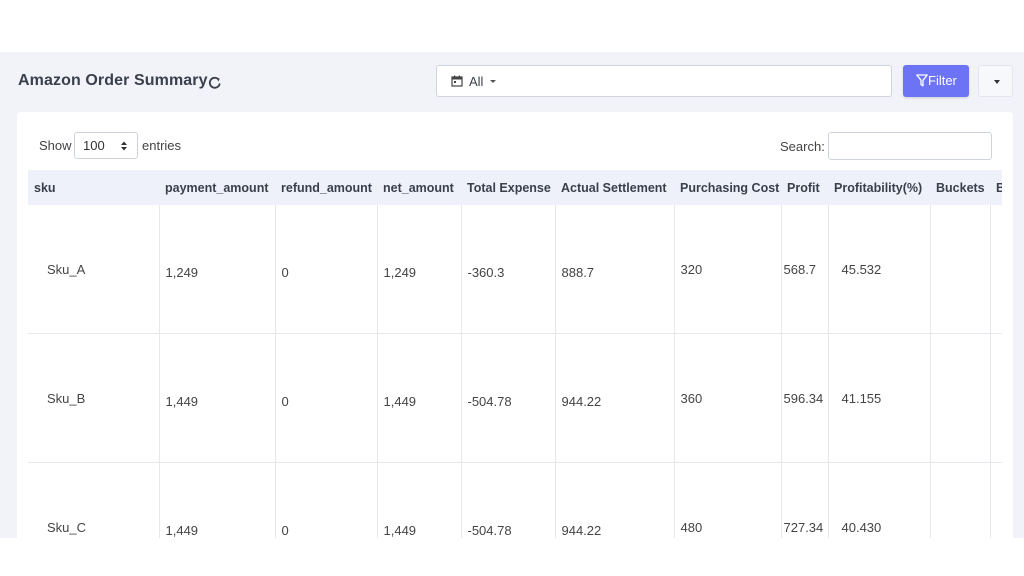 The height and width of the screenshot is (576, 1024). Describe the element at coordinates (419, 269) in the screenshot. I see `cell-net-amount: 1,249` at that location.